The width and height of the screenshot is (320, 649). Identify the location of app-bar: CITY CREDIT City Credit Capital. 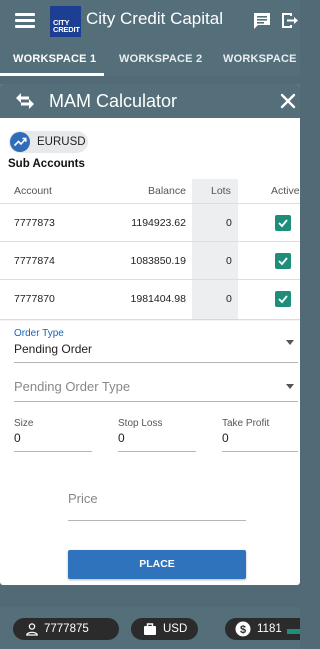
(150, 21).